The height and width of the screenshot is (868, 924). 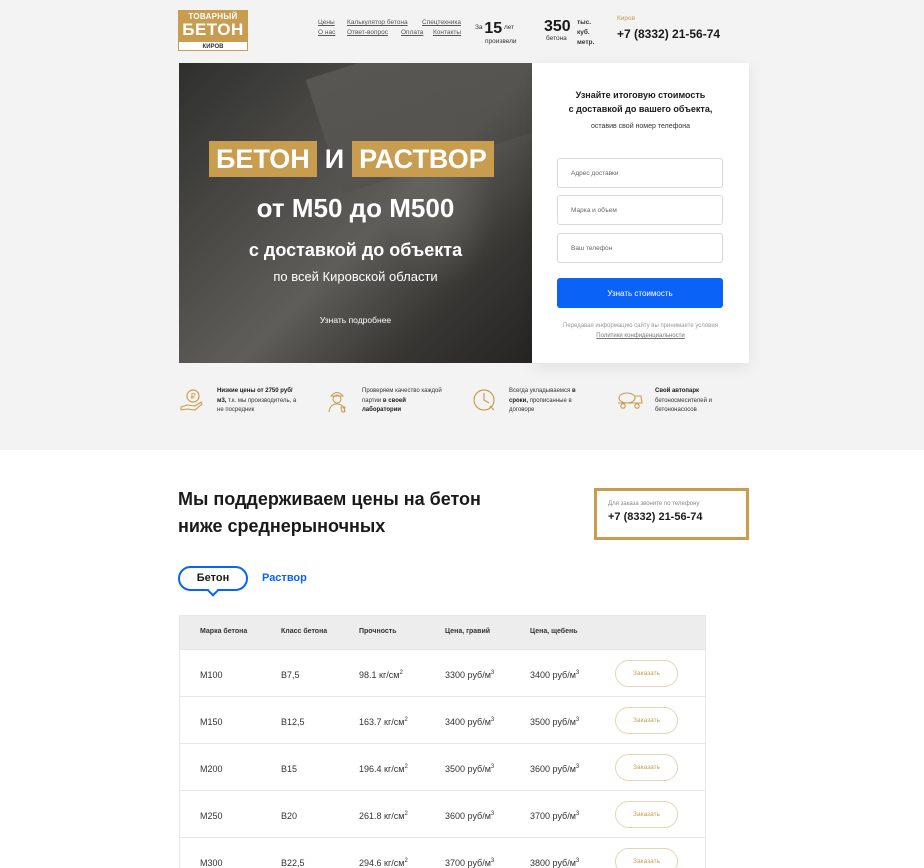 I want to click on cell-strength-value: 98.1, so click(x=368, y=675).